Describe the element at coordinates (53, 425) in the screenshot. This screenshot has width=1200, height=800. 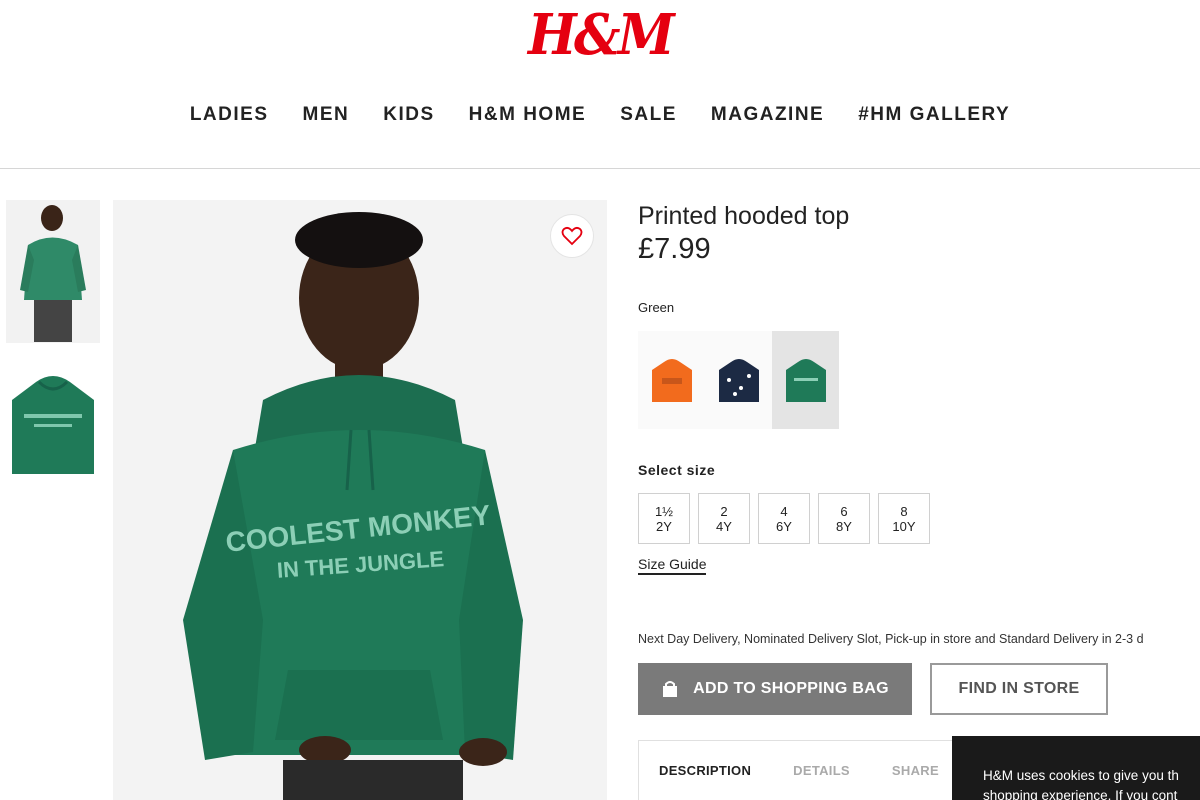
I see `product-thumbnail-image` at that location.